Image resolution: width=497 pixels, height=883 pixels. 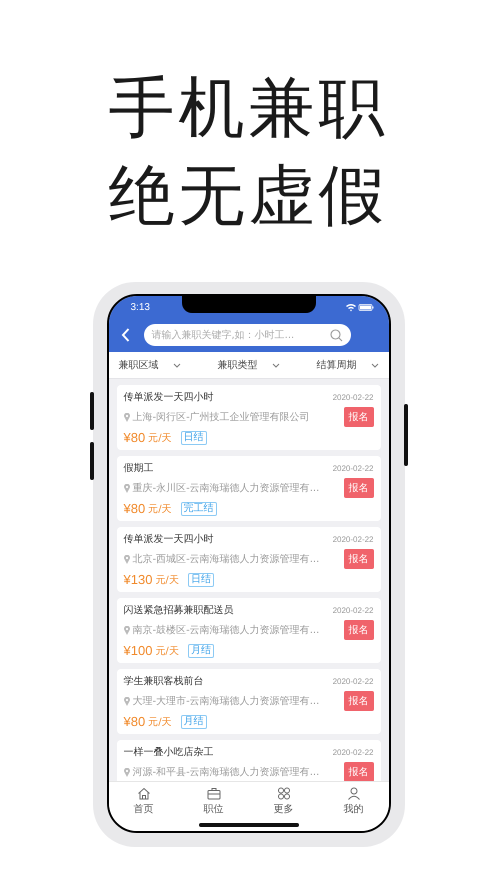 What do you see at coordinates (140, 307) in the screenshot?
I see `status-time: 3:13` at bounding box center [140, 307].